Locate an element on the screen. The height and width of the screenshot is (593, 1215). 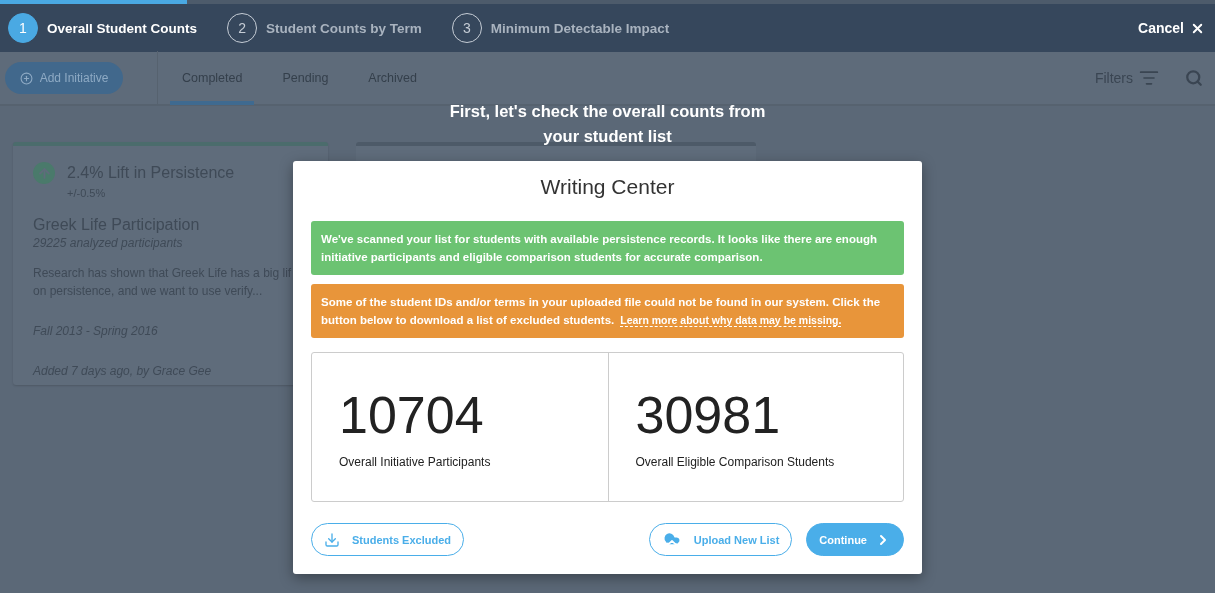
search-button is located at coordinates (1194, 78).